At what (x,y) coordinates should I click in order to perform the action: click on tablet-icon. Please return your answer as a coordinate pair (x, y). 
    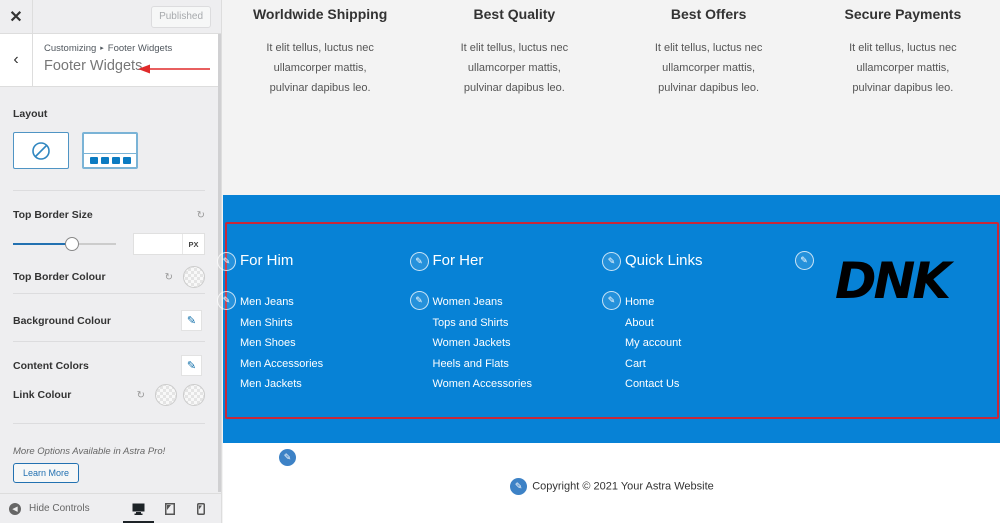
    Looking at the image, I should click on (169, 508).